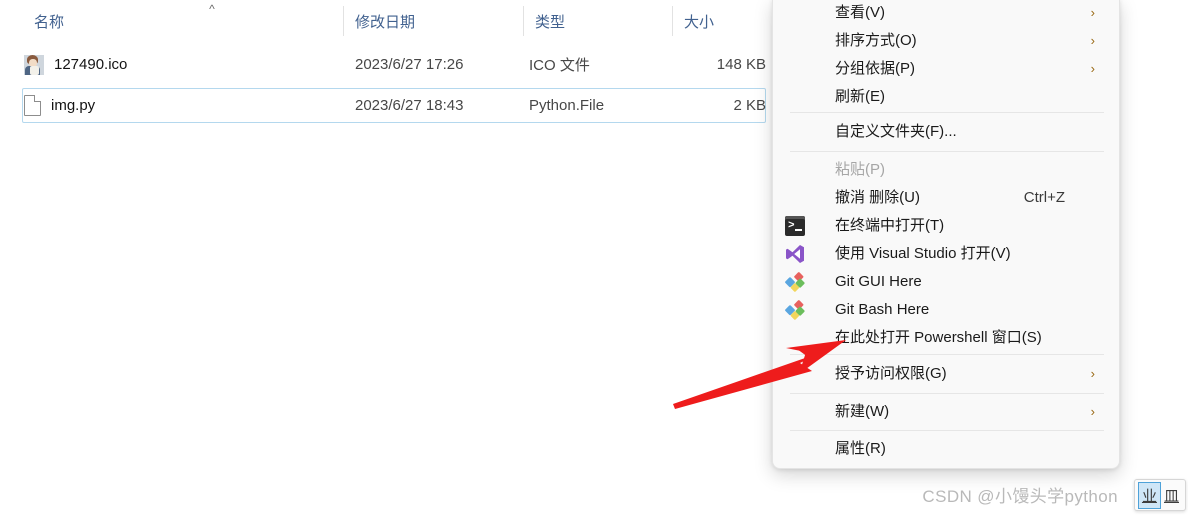 The width and height of the screenshot is (1188, 519). What do you see at coordinates (947, 412) in the screenshot?
I see `menu-item-new: 新建(W) ›` at bounding box center [947, 412].